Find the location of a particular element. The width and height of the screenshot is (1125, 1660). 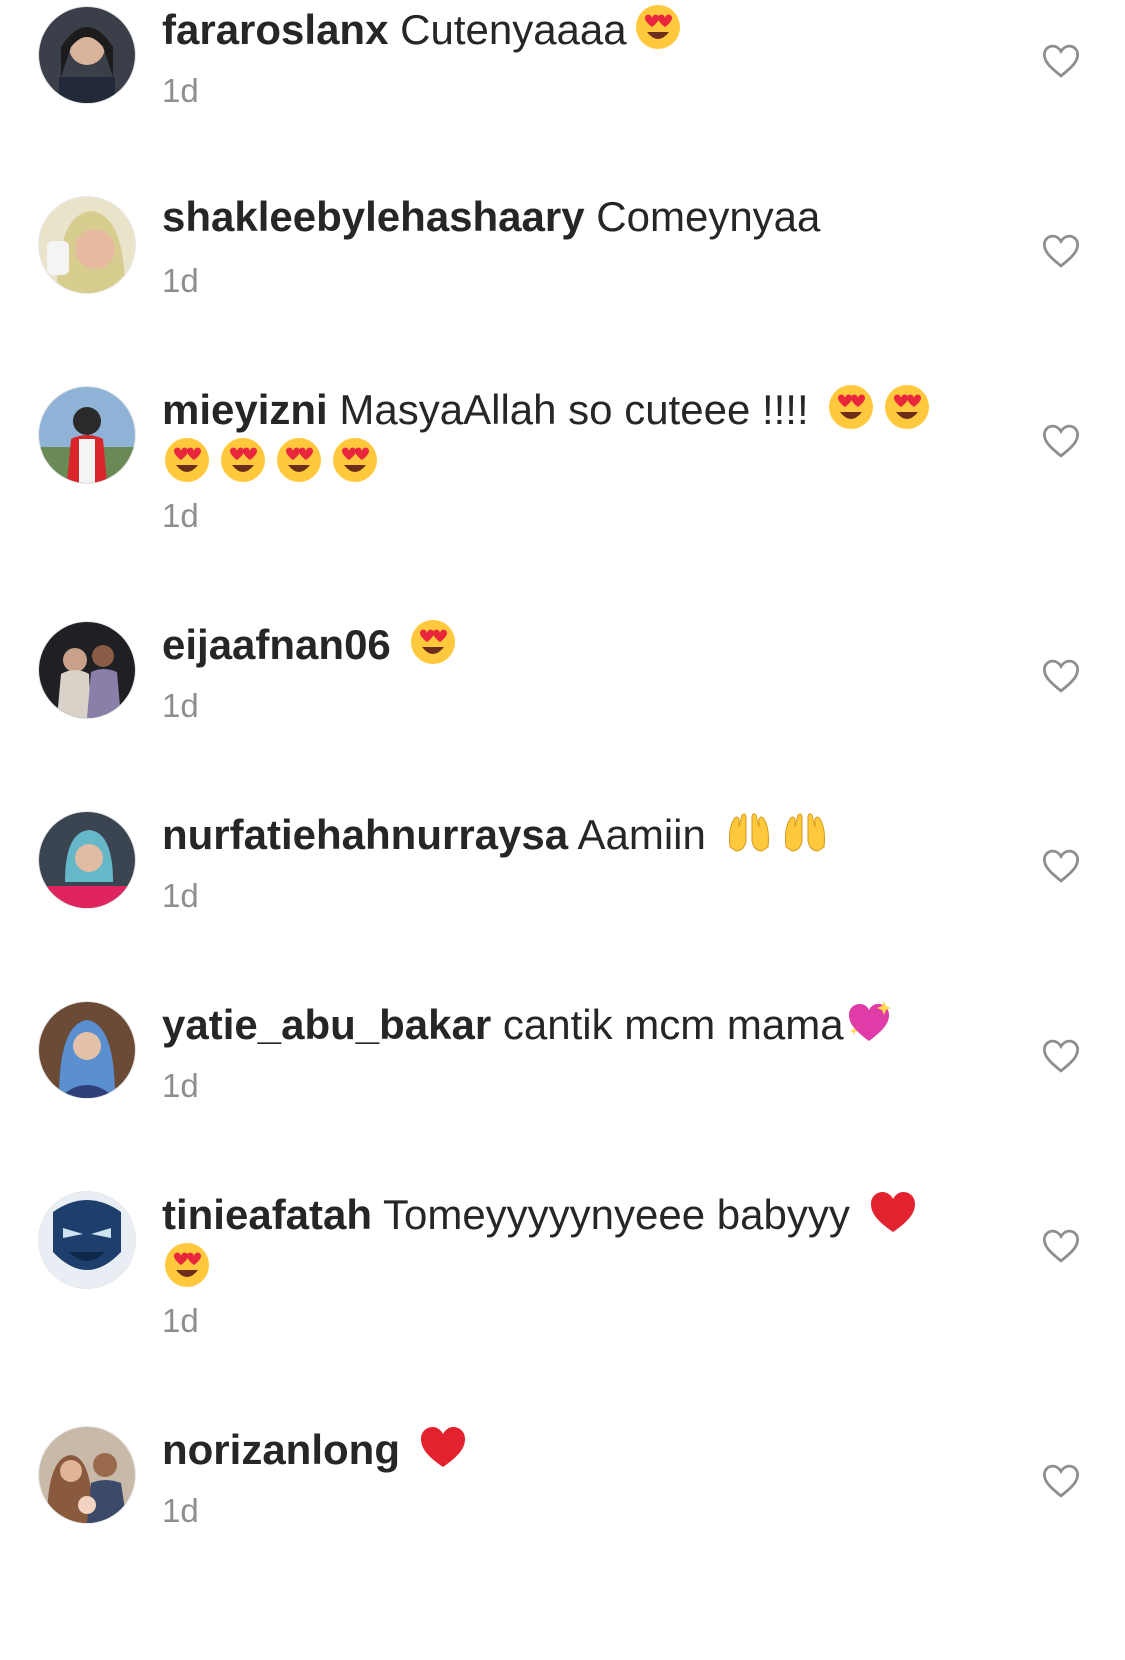

comment-body: Cutenyaaaa is located at coordinates (513, 29).